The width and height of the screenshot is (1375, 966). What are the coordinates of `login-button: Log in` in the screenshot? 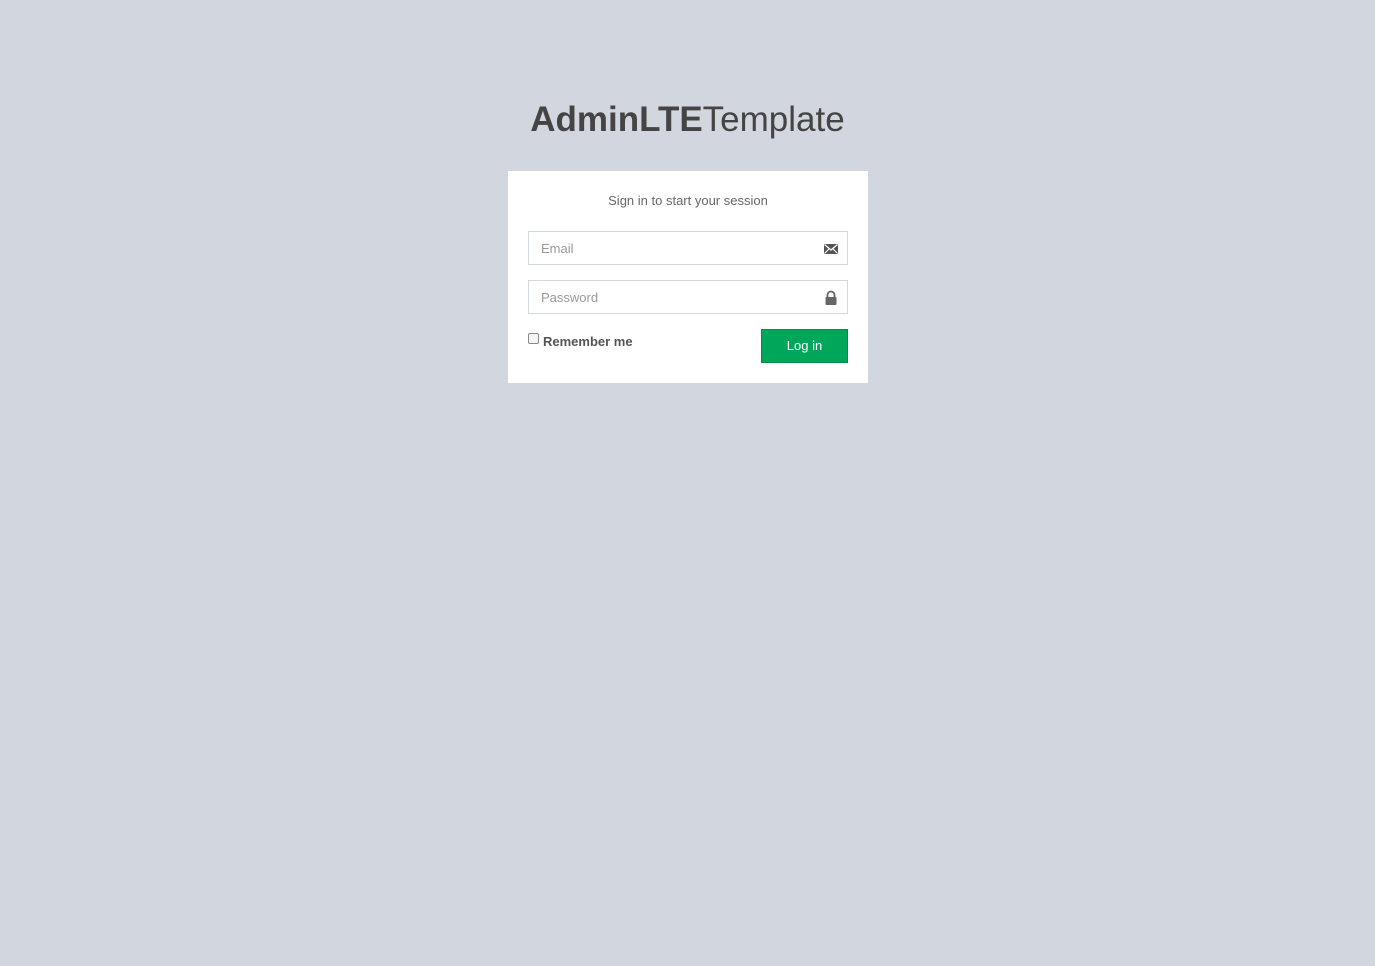 It's located at (804, 346).